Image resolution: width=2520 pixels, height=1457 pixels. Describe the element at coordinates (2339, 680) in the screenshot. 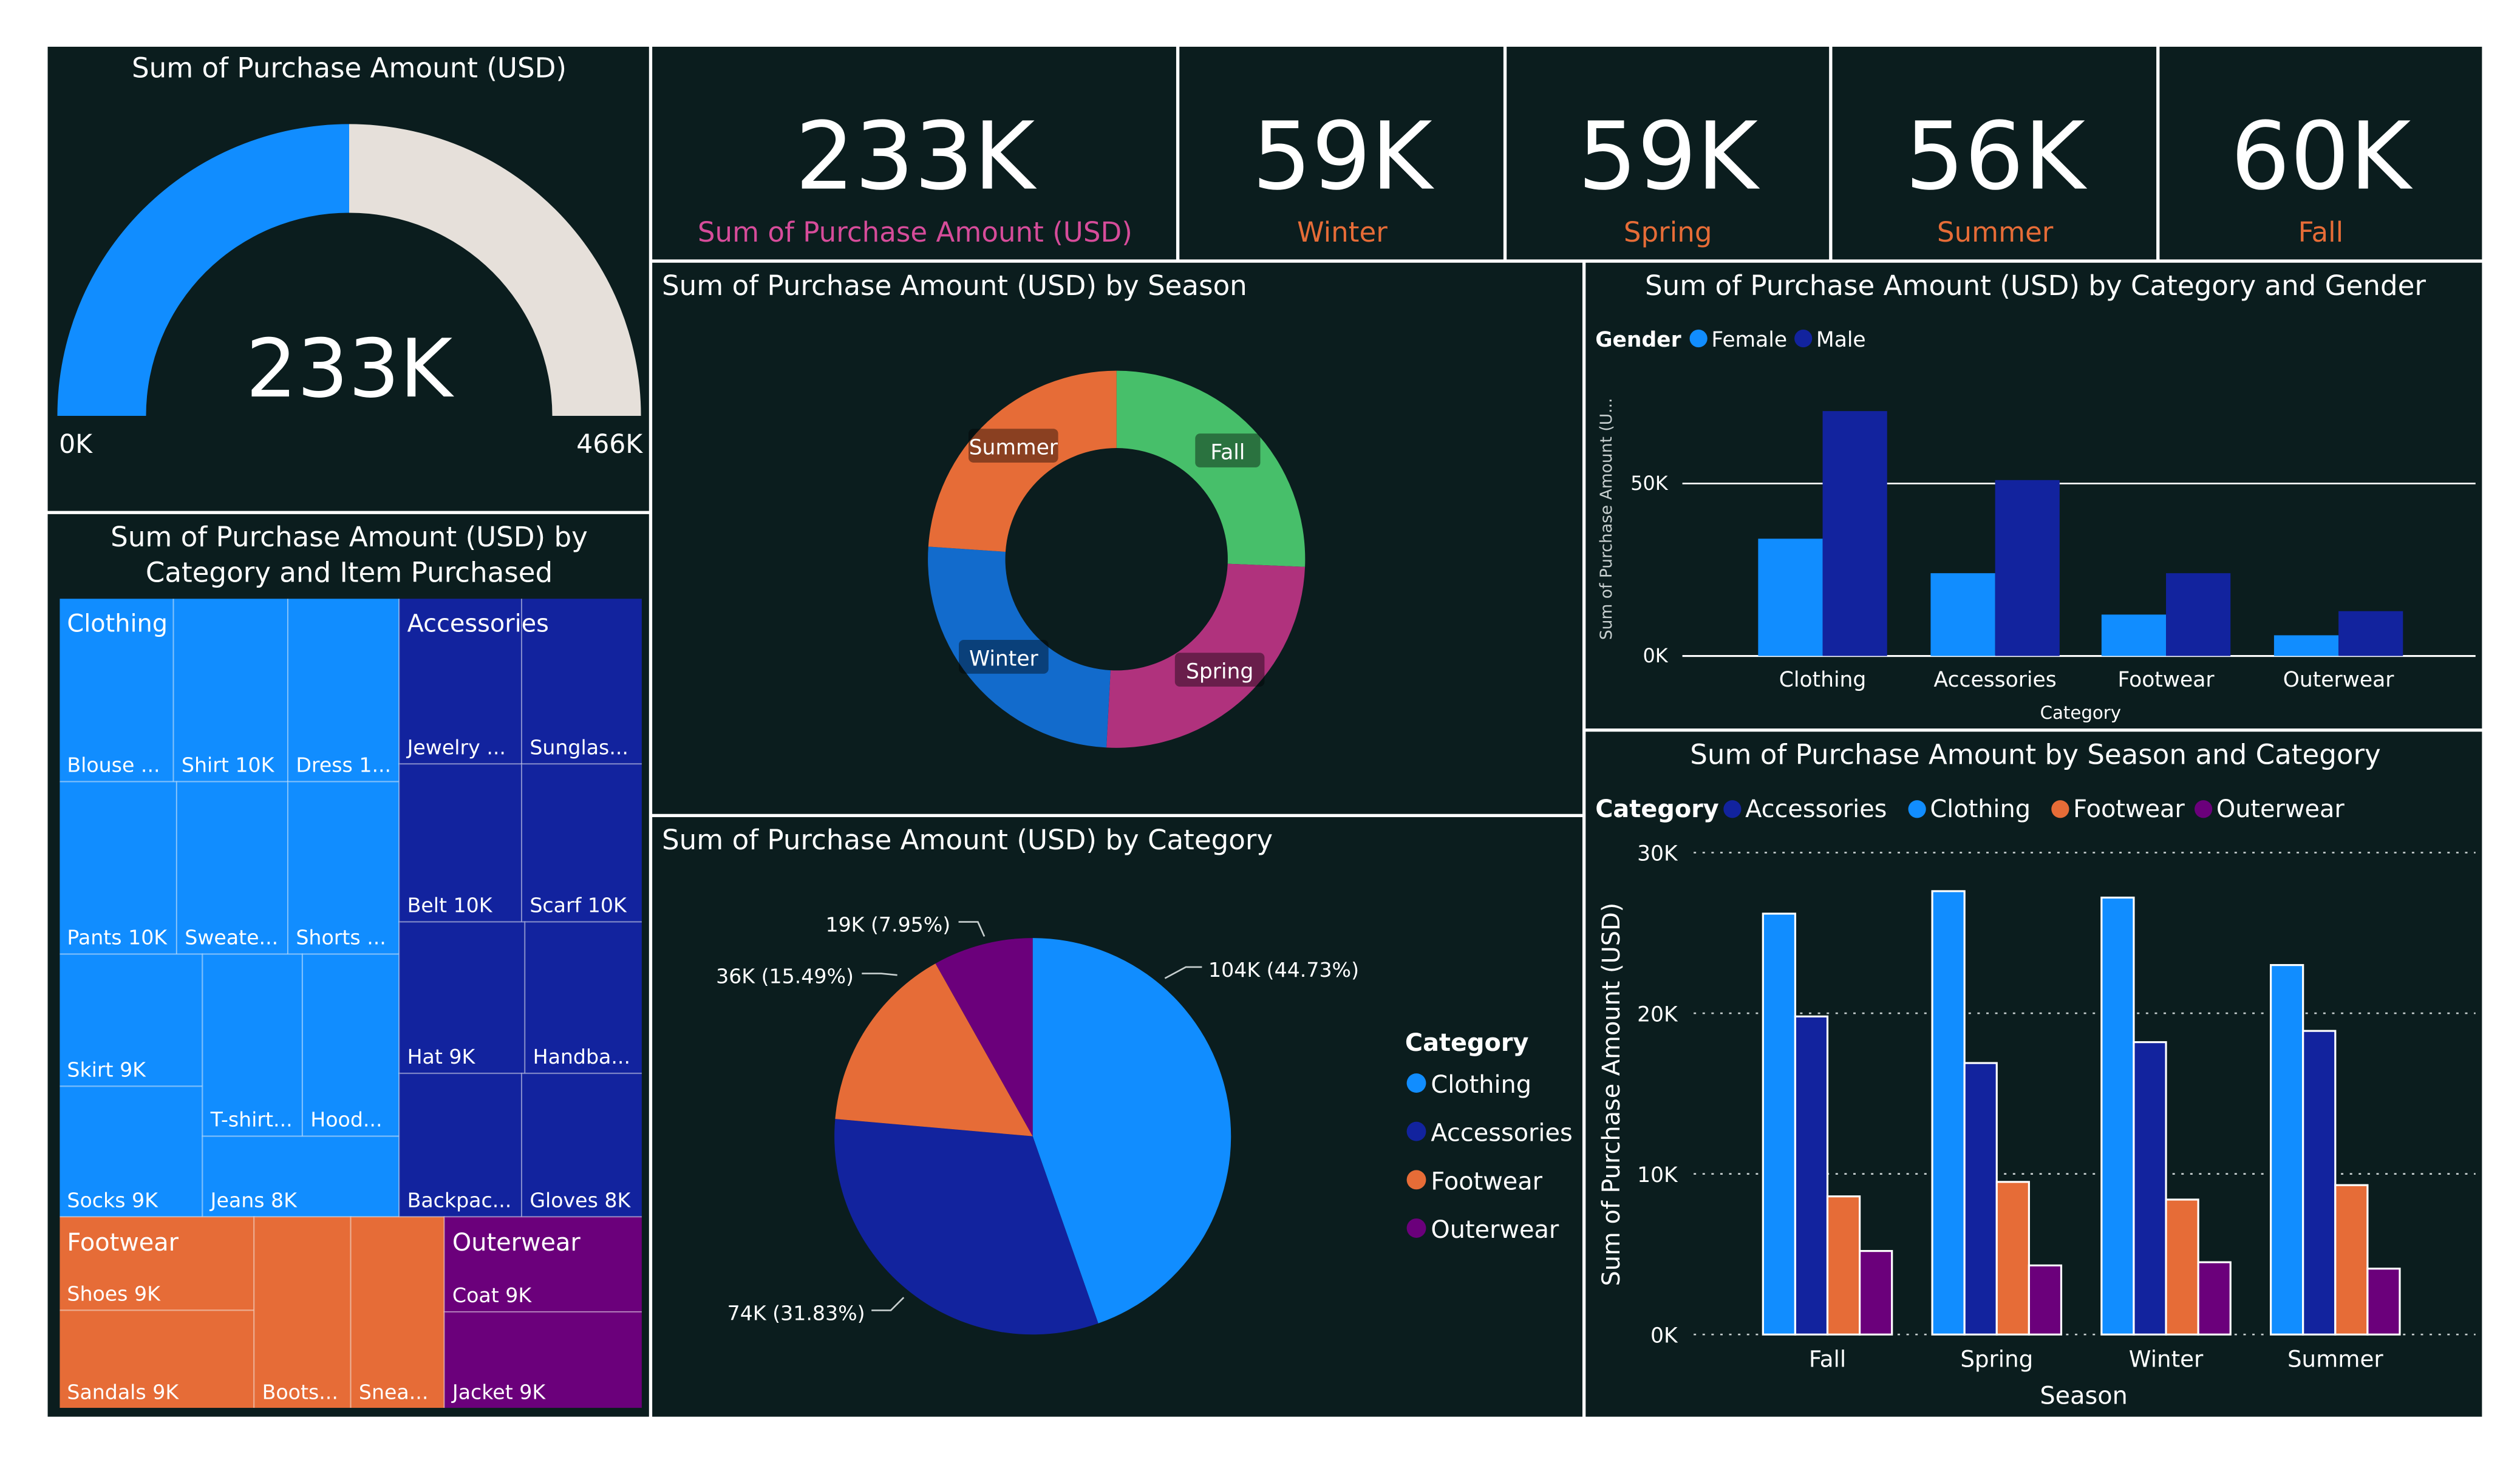

I see `x-tick-label: Outerwear` at that location.